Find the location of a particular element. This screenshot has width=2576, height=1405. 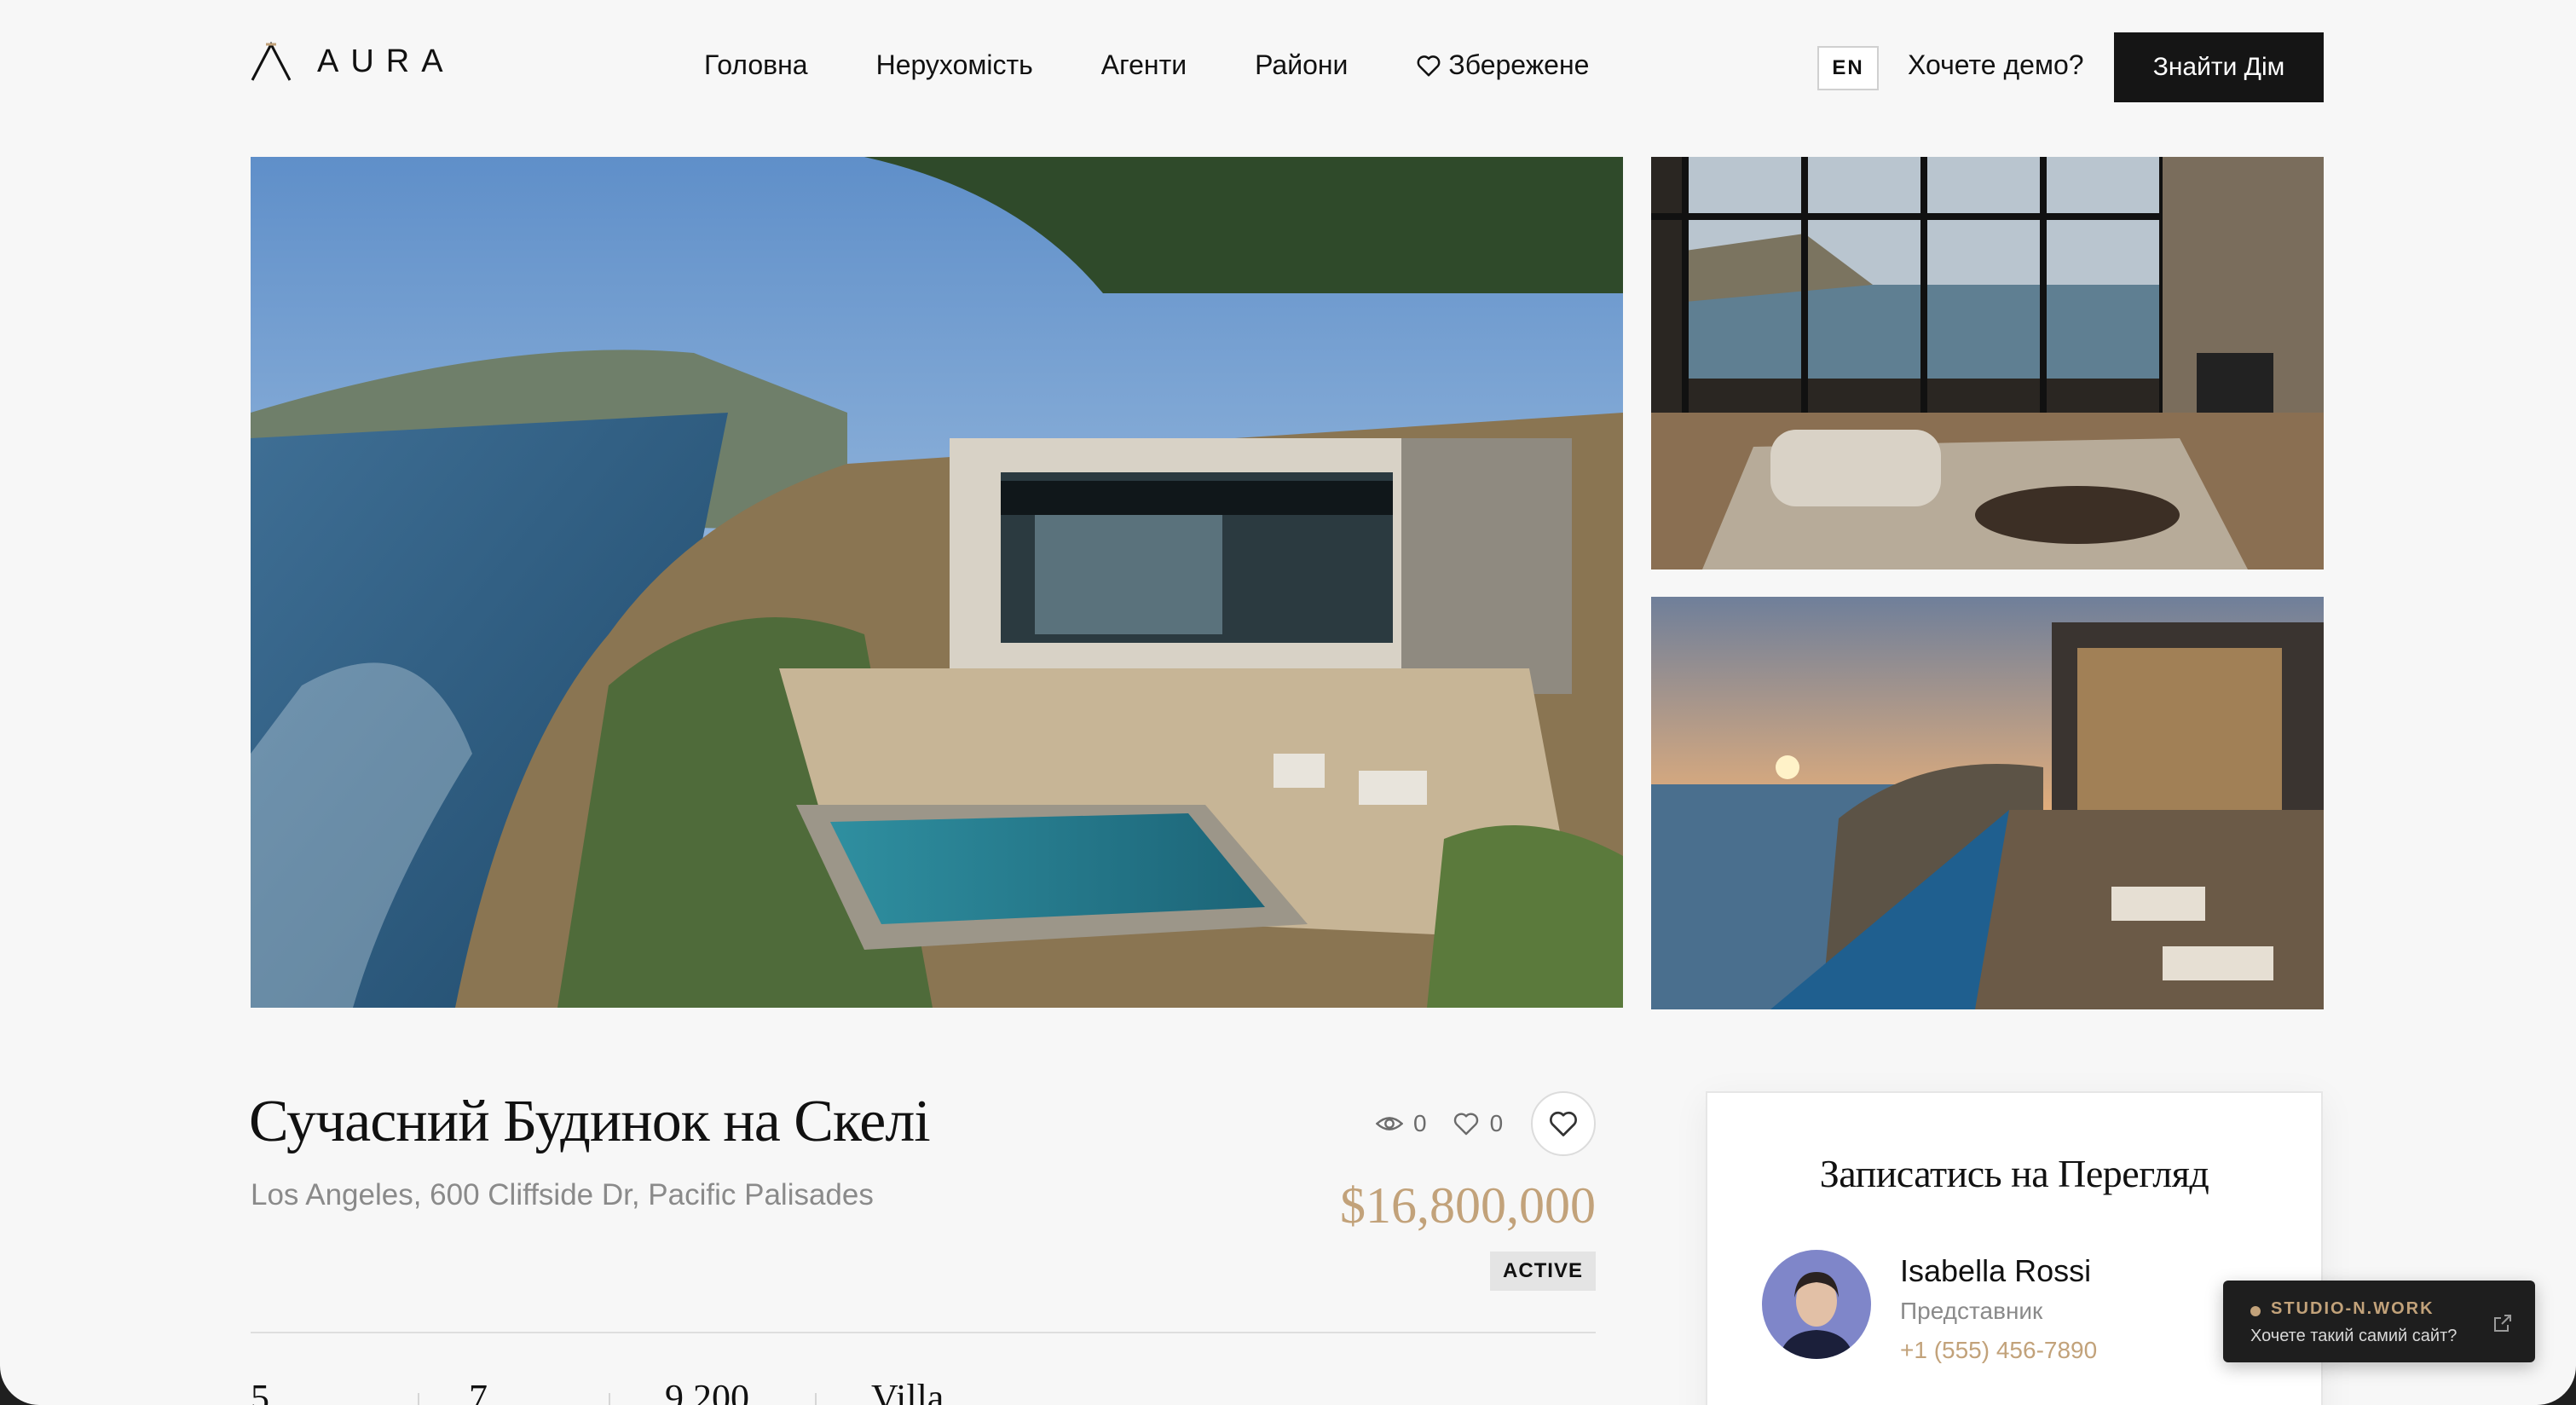

avatar is located at coordinates (1816, 1304).